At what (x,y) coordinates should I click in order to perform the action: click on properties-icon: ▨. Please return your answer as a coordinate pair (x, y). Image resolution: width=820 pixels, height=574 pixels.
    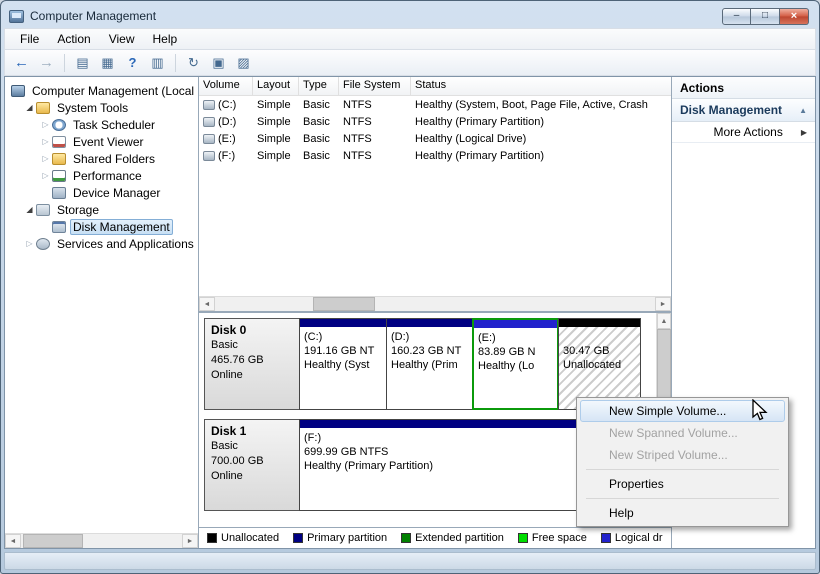
    Looking at the image, I should click on (243, 62).